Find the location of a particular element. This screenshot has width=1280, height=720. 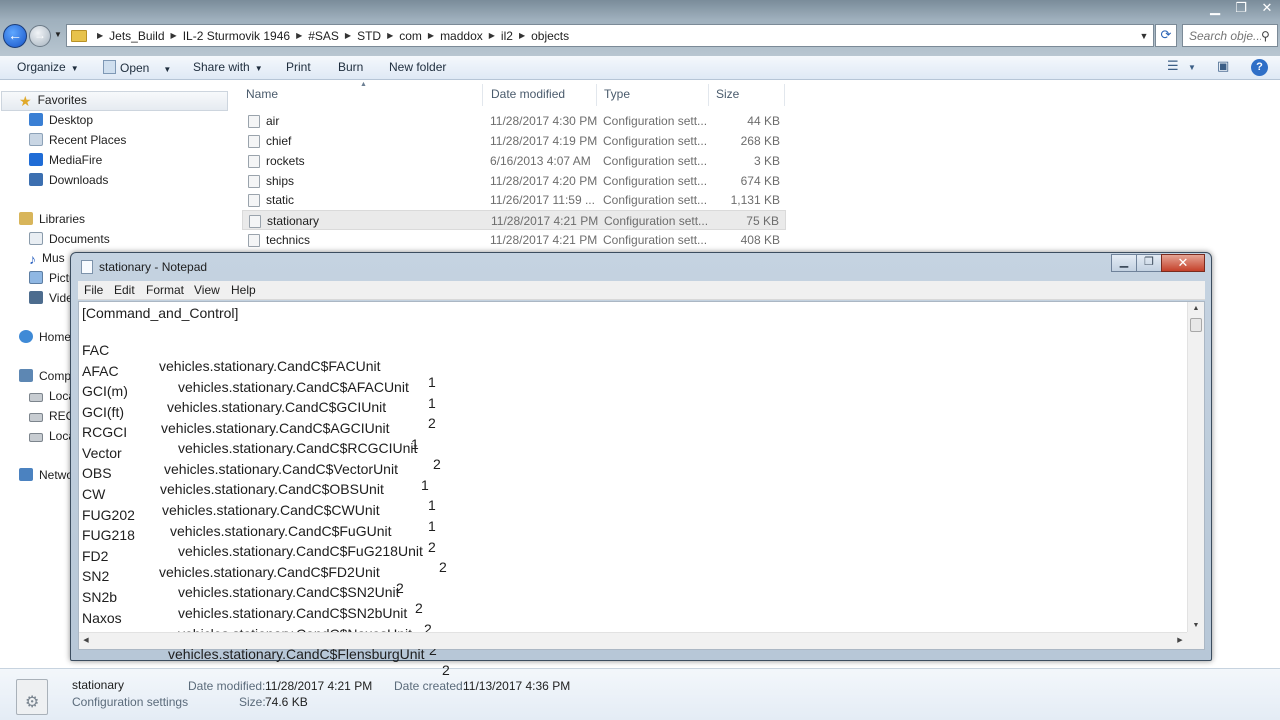

nav-homegroup: Home is located at coordinates (45, 337).